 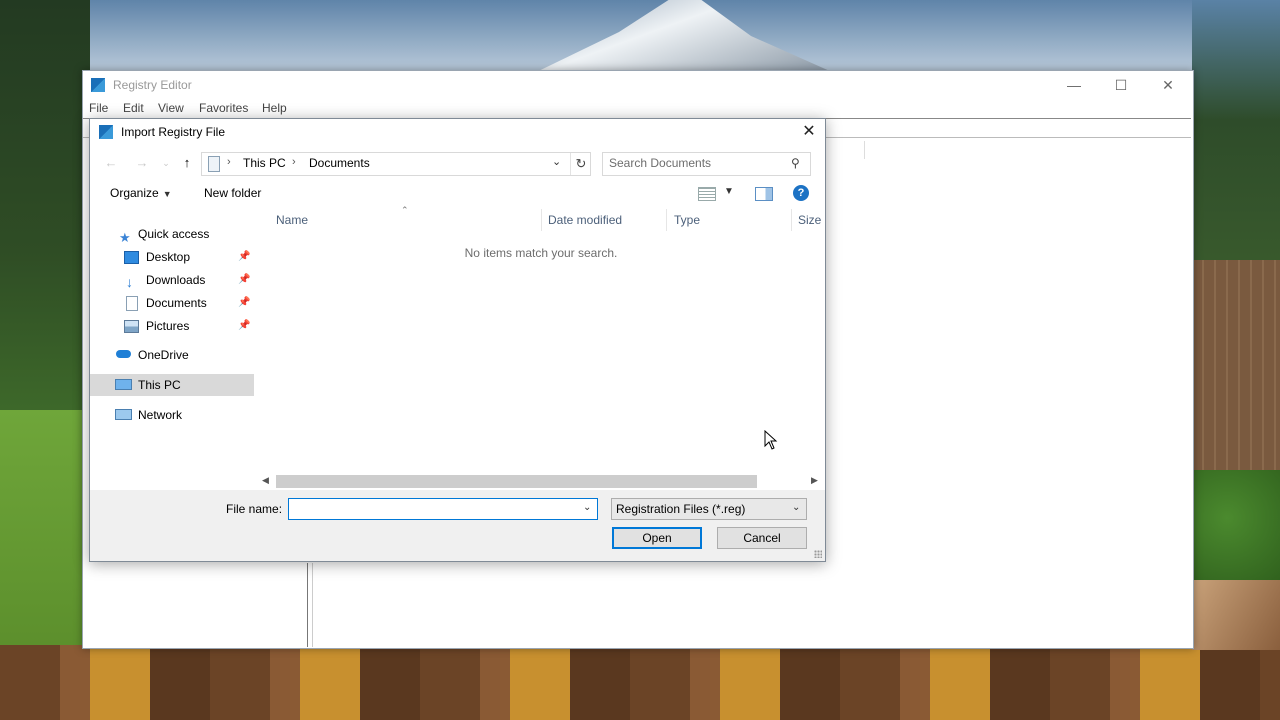 What do you see at coordinates (1236, 615) in the screenshot?
I see `desktop-logs-right` at bounding box center [1236, 615].